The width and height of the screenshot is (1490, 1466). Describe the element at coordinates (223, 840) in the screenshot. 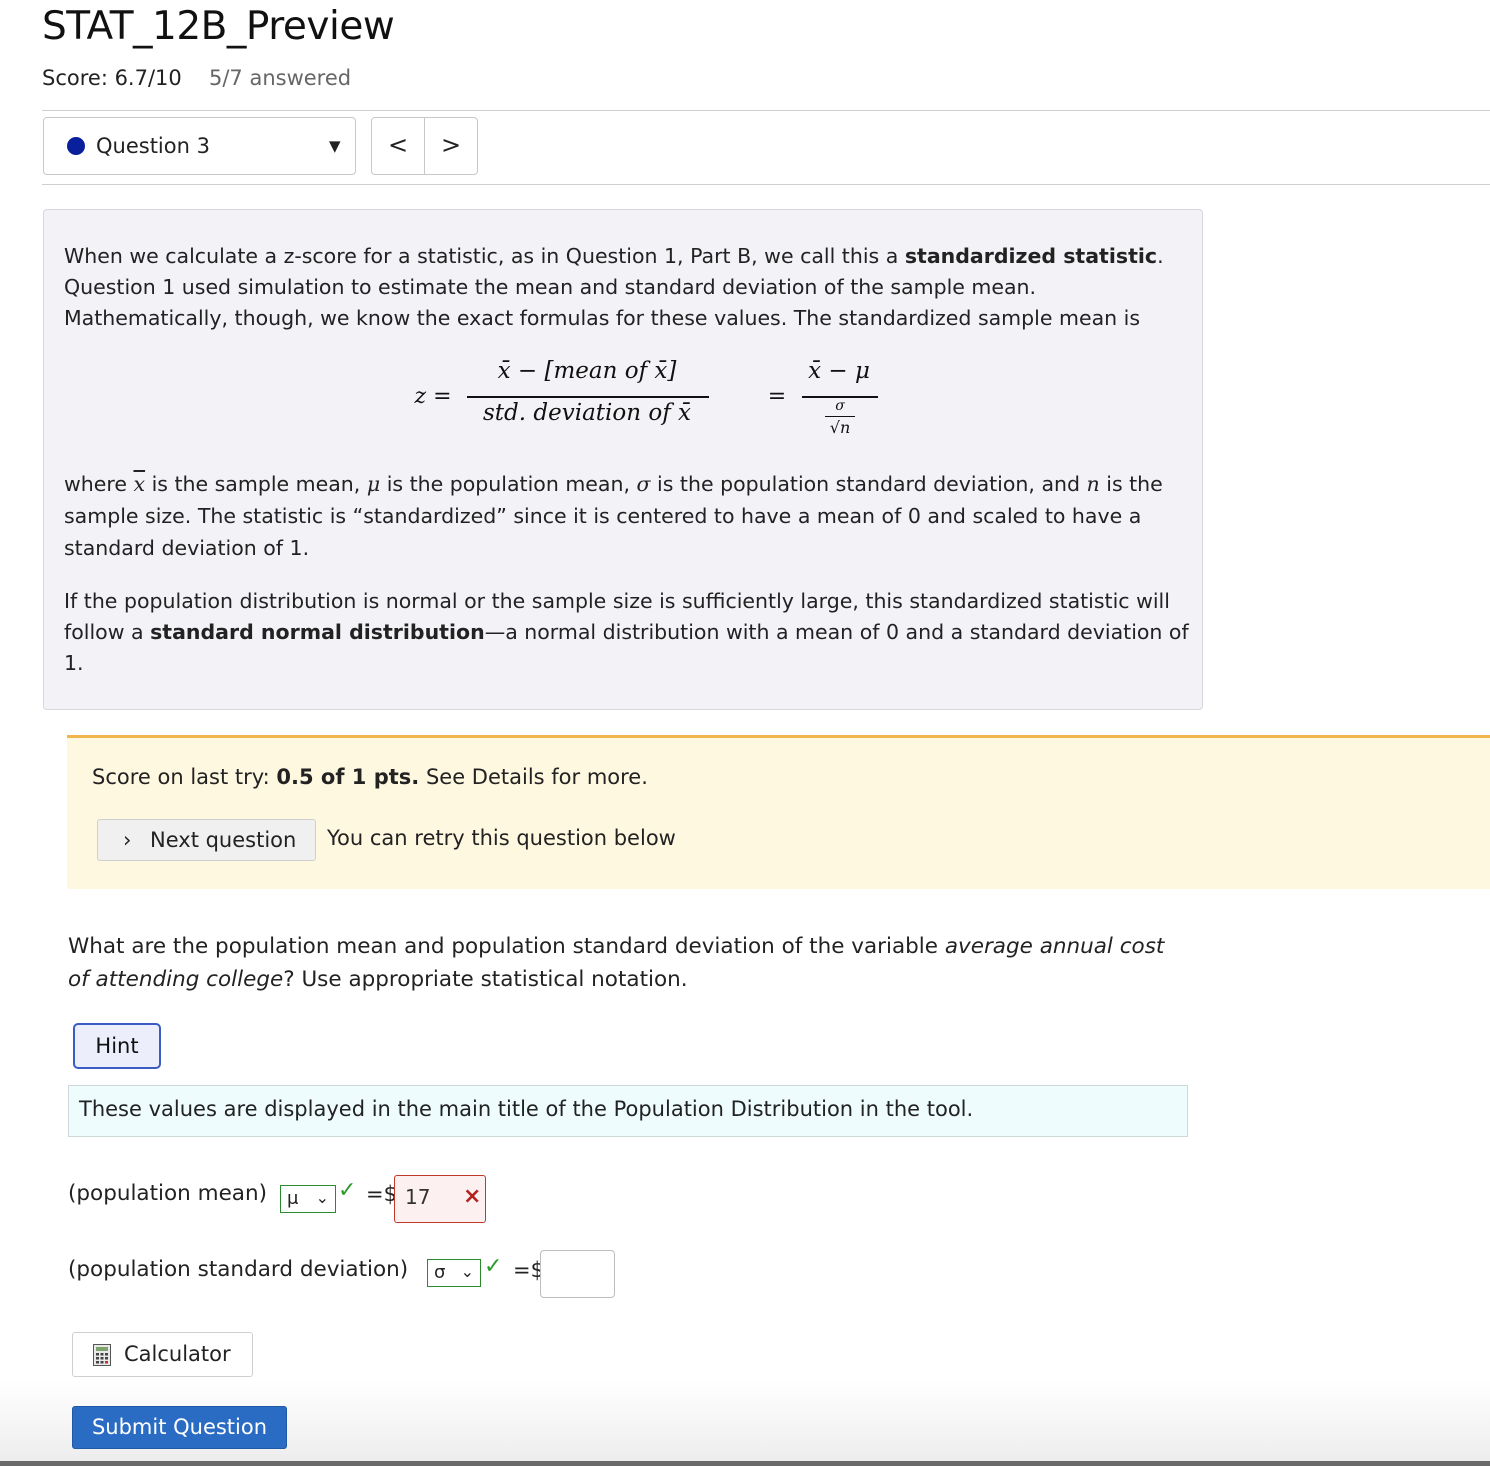

I see `next-question-label: Next question` at that location.